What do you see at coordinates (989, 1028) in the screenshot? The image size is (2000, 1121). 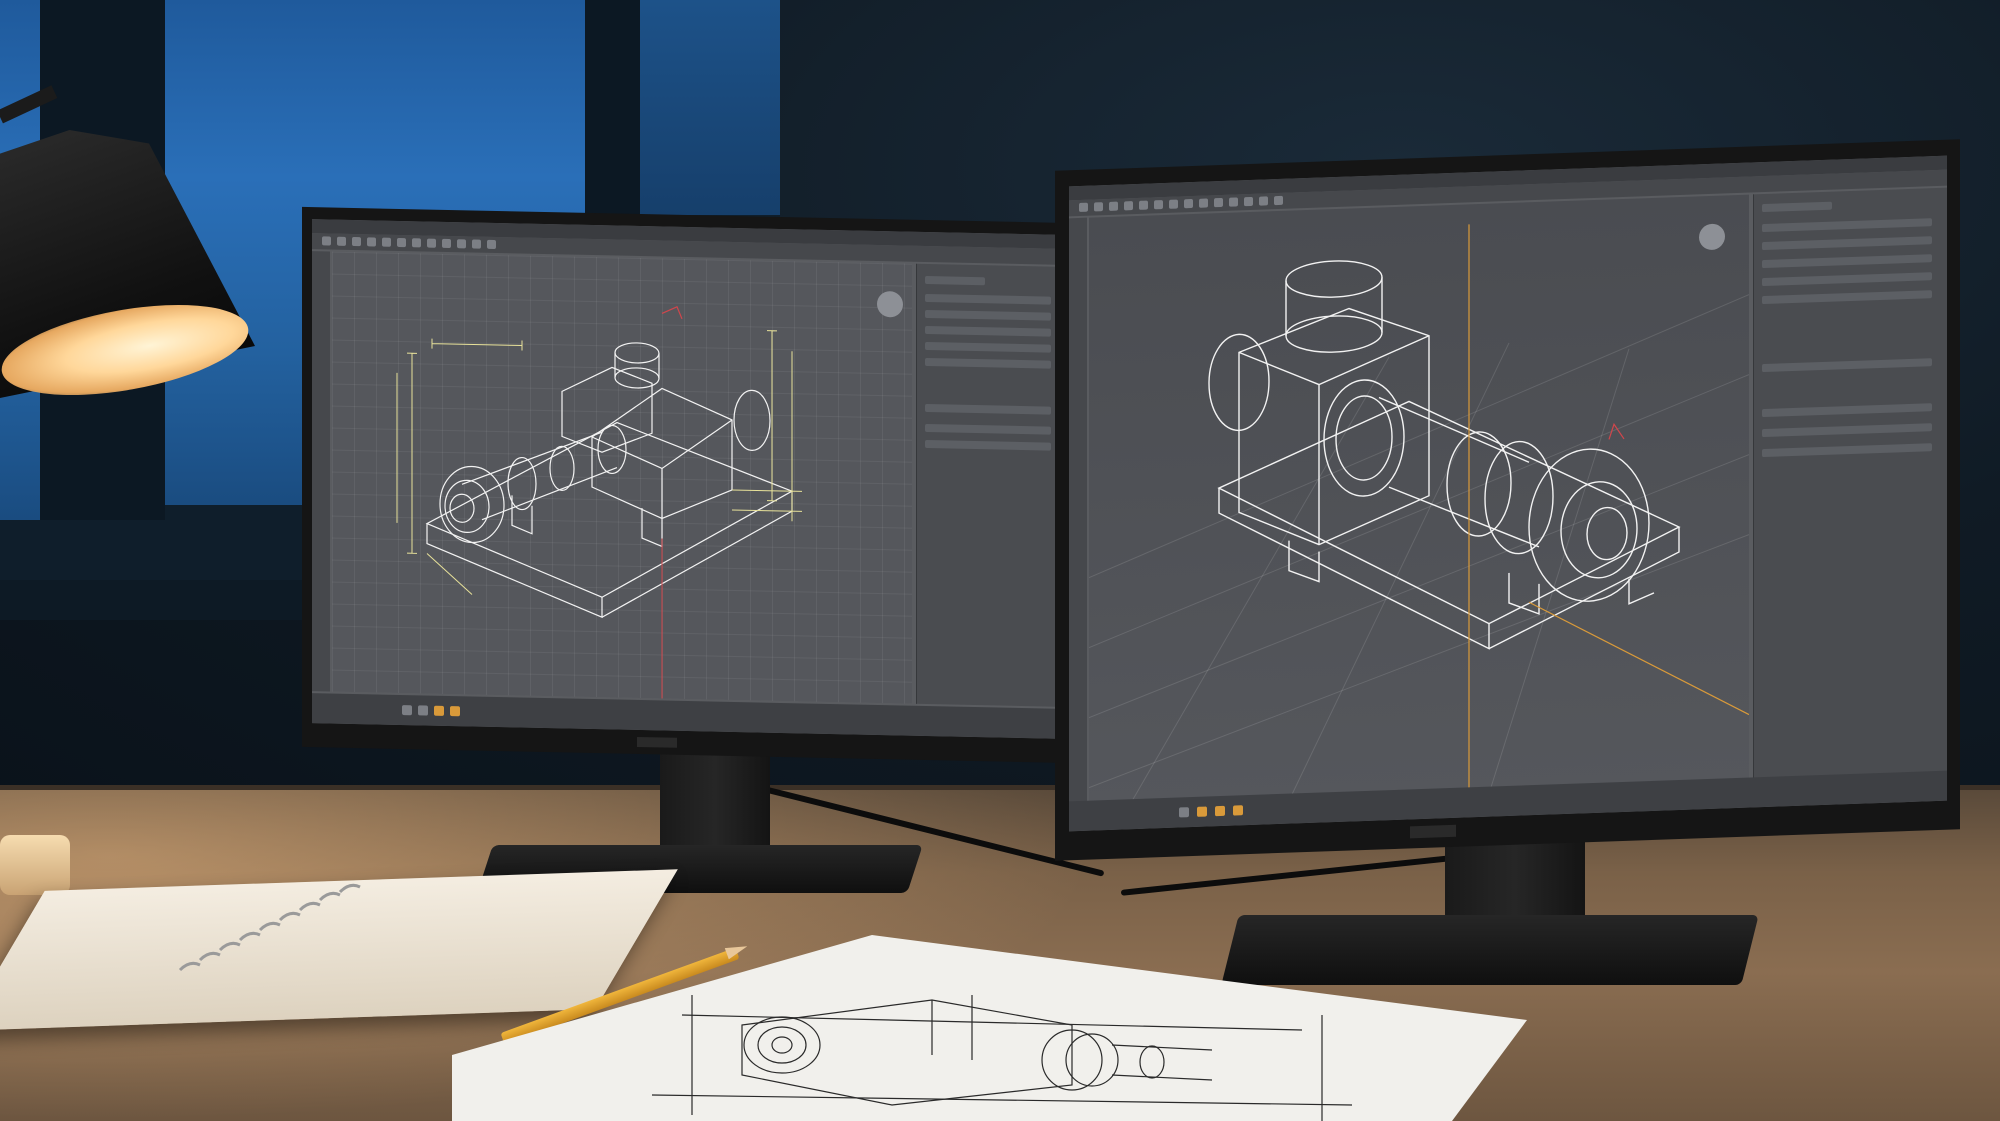 I see `printed-technical-drawing` at bounding box center [989, 1028].